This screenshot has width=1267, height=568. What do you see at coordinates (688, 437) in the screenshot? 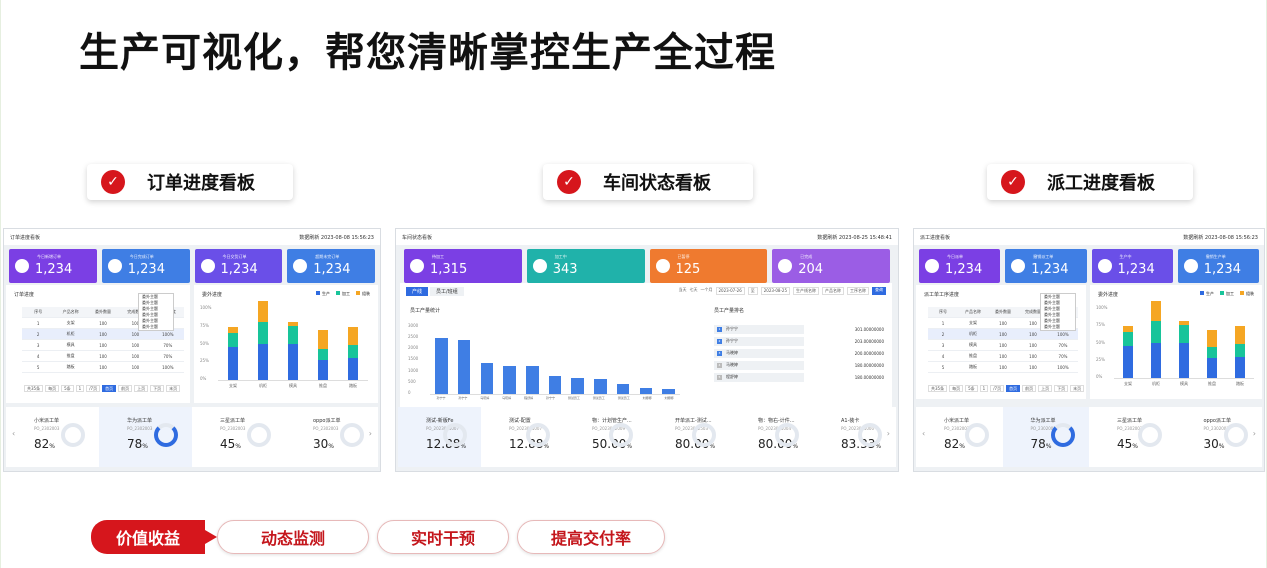
I see `gauge-card: 开单派工-测试... PO_2023082503 80.00%` at bounding box center [688, 437].